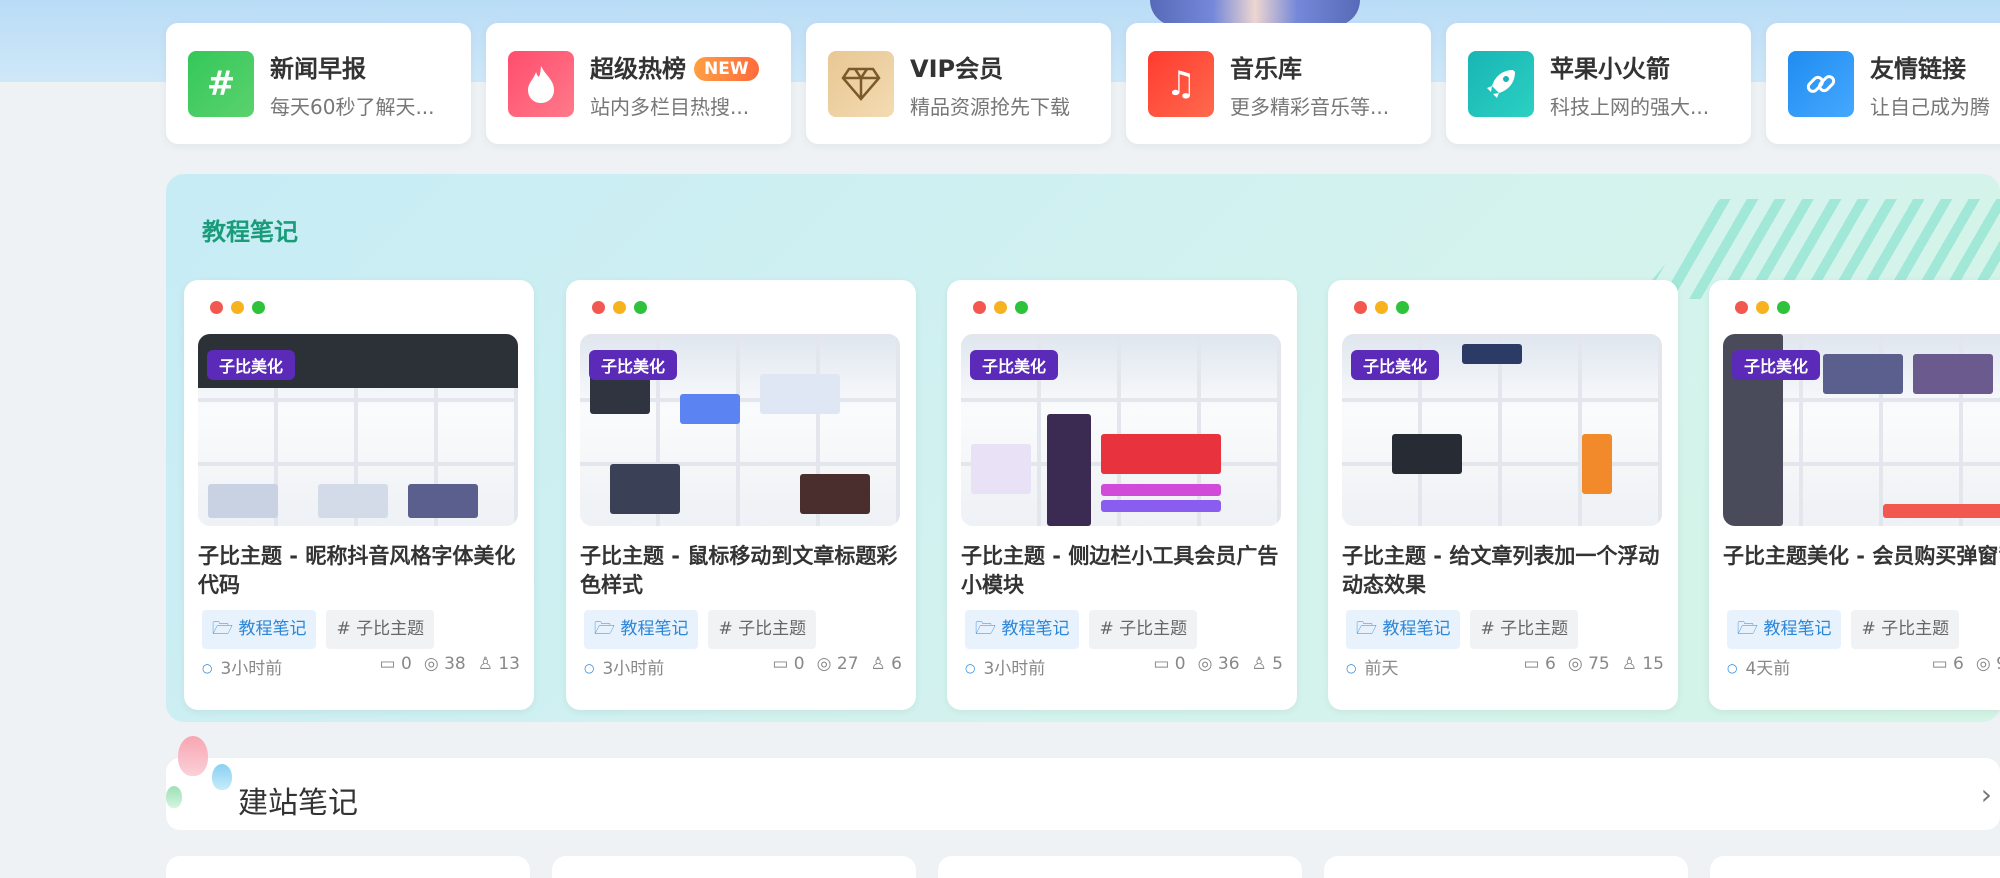 The height and width of the screenshot is (878, 2000). What do you see at coordinates (1122, 571) in the screenshot?
I see `article-title: 子比主题 - 侧边栏小工具会员广告小模块` at bounding box center [1122, 571].